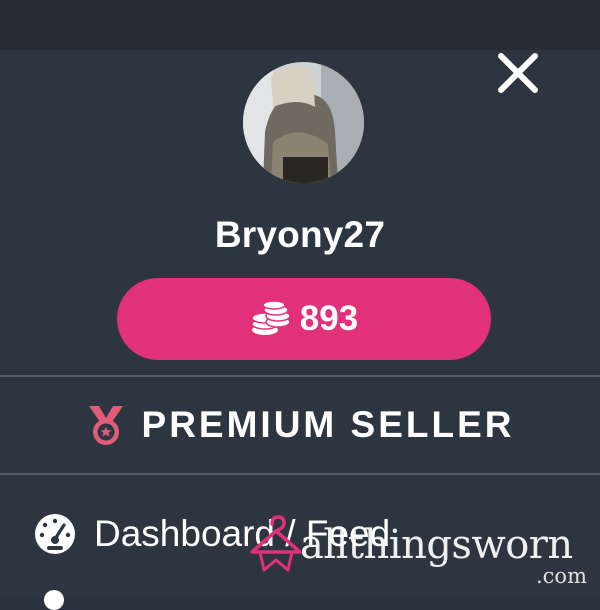  What do you see at coordinates (271, 317) in the screenshot?
I see `coins-icon` at bounding box center [271, 317].